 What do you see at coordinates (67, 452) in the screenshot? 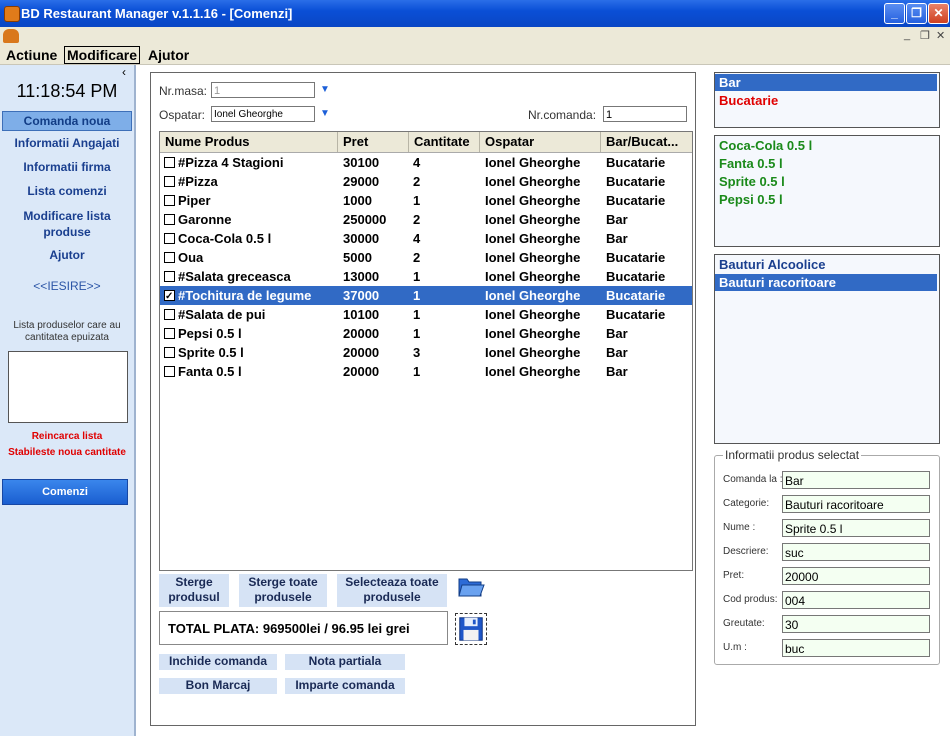
I see `set-quantity-link: Stabileste noua cantitate` at bounding box center [67, 452].